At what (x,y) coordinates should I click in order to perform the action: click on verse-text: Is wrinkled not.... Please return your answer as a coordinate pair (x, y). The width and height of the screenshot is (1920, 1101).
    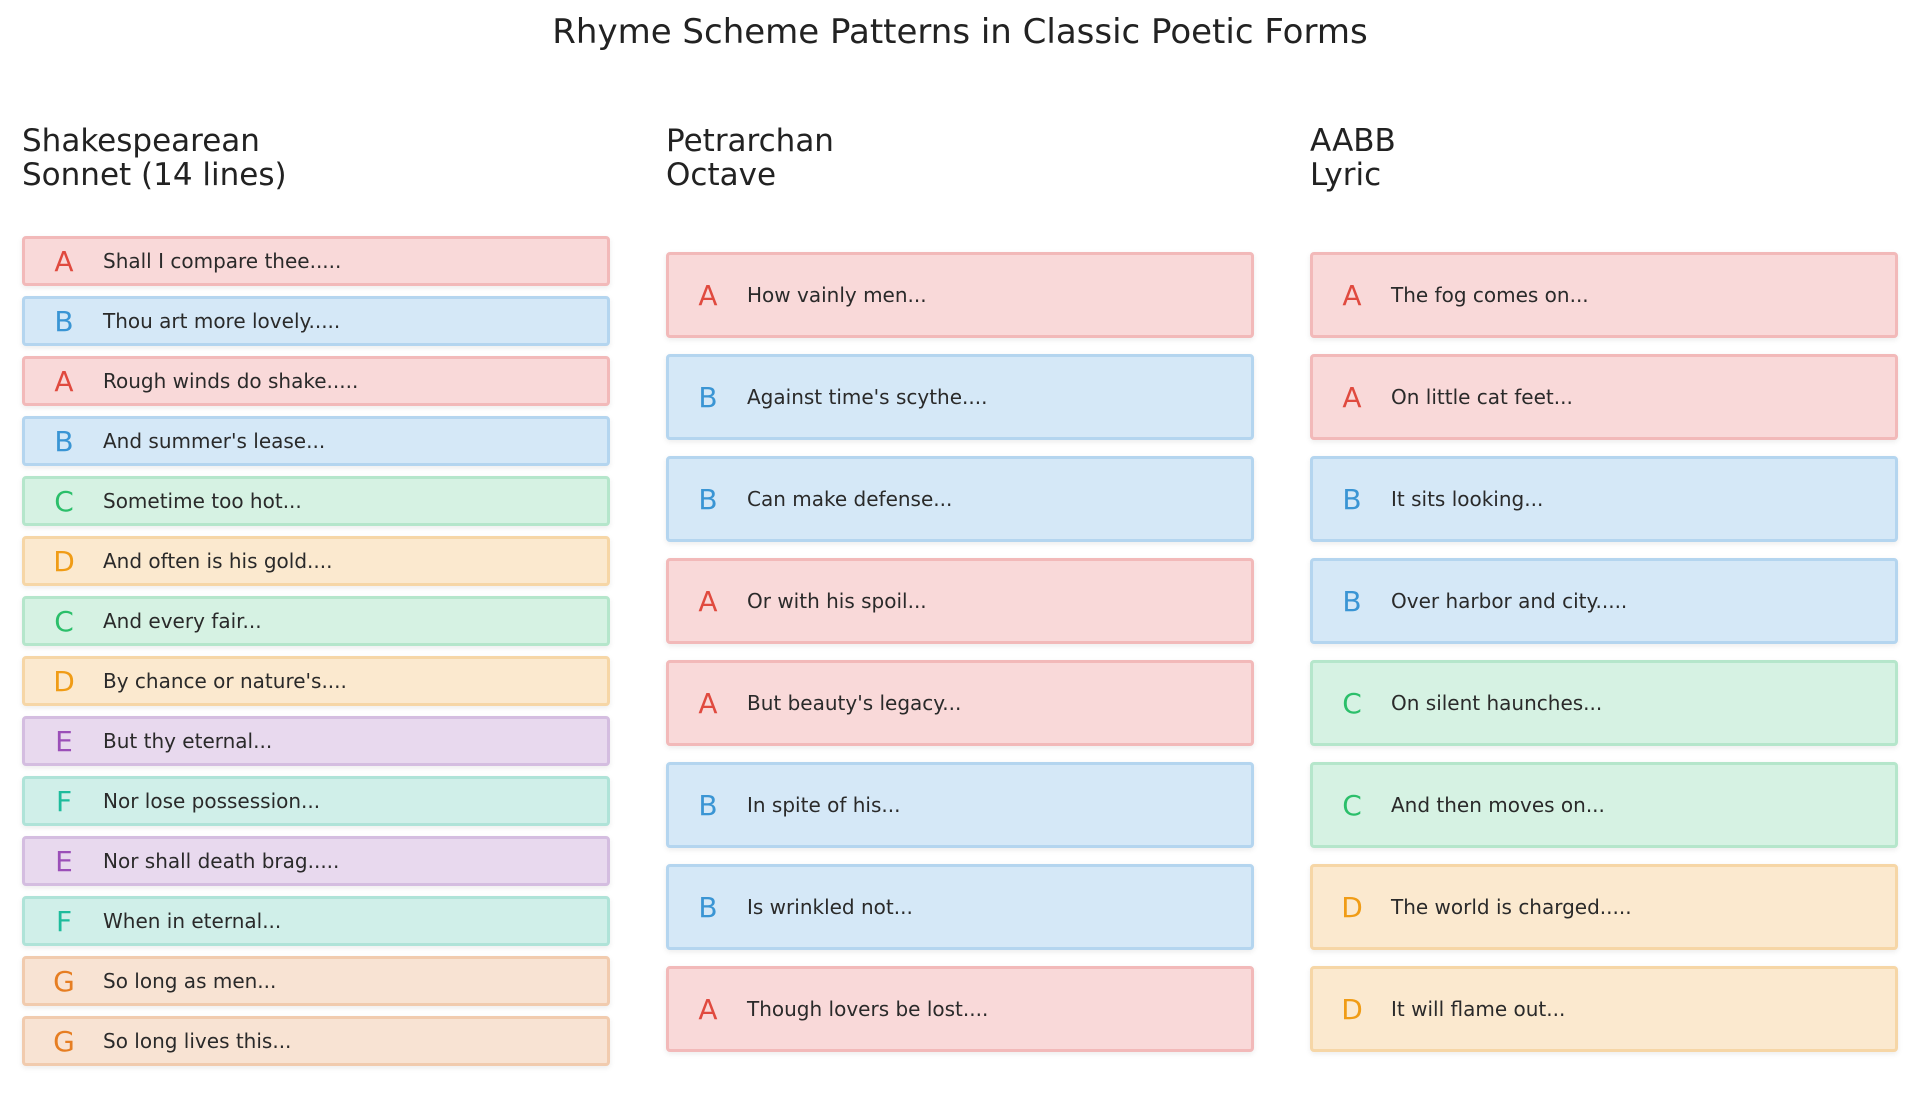
    Looking at the image, I should click on (830, 907).